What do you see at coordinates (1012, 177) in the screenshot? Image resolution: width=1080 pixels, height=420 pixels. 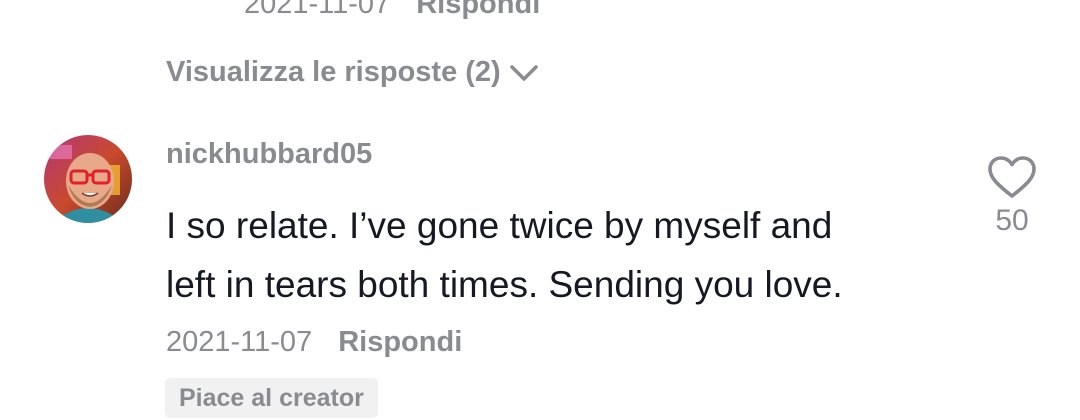 I see `heart-outline-icon` at bounding box center [1012, 177].